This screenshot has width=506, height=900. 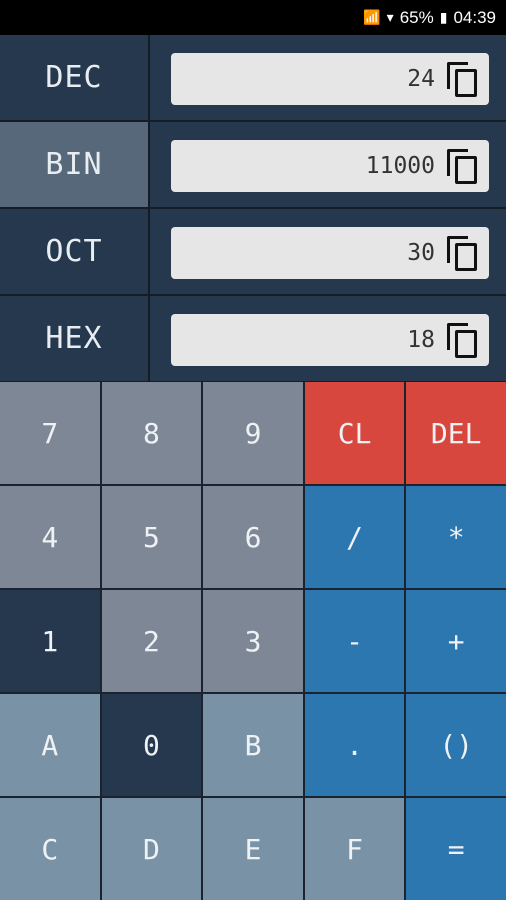 What do you see at coordinates (421, 79) in the screenshot?
I see `value-dec: 24` at bounding box center [421, 79].